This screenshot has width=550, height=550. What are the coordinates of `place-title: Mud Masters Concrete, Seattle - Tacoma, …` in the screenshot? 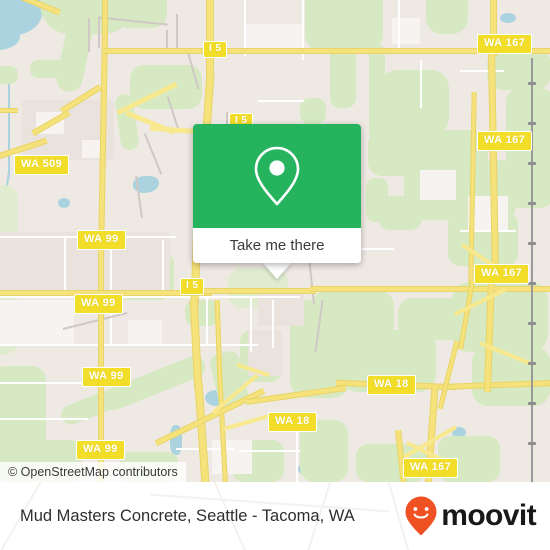 It's located at (187, 516).